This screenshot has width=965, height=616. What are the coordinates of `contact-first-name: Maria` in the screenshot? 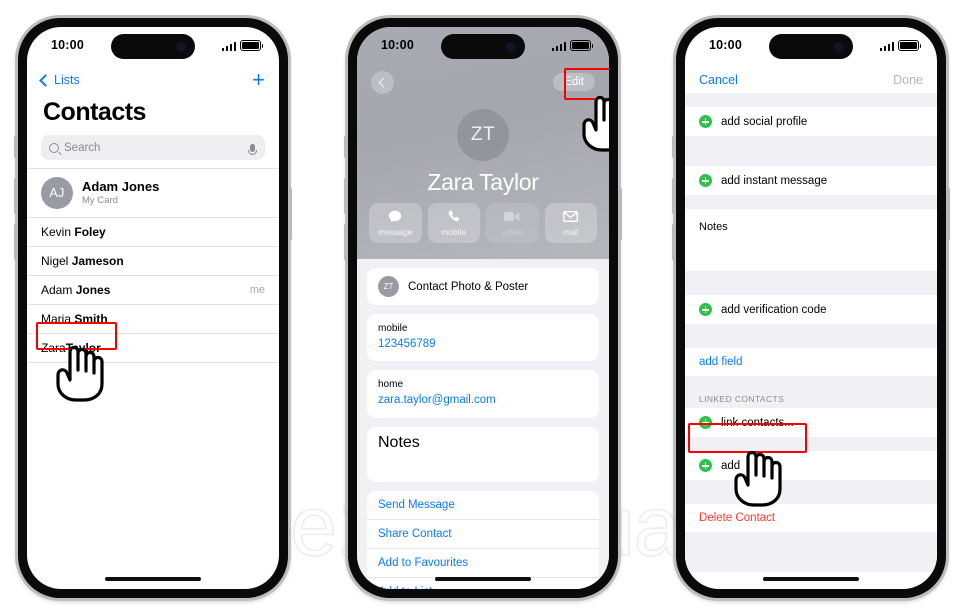 It's located at (58, 319).